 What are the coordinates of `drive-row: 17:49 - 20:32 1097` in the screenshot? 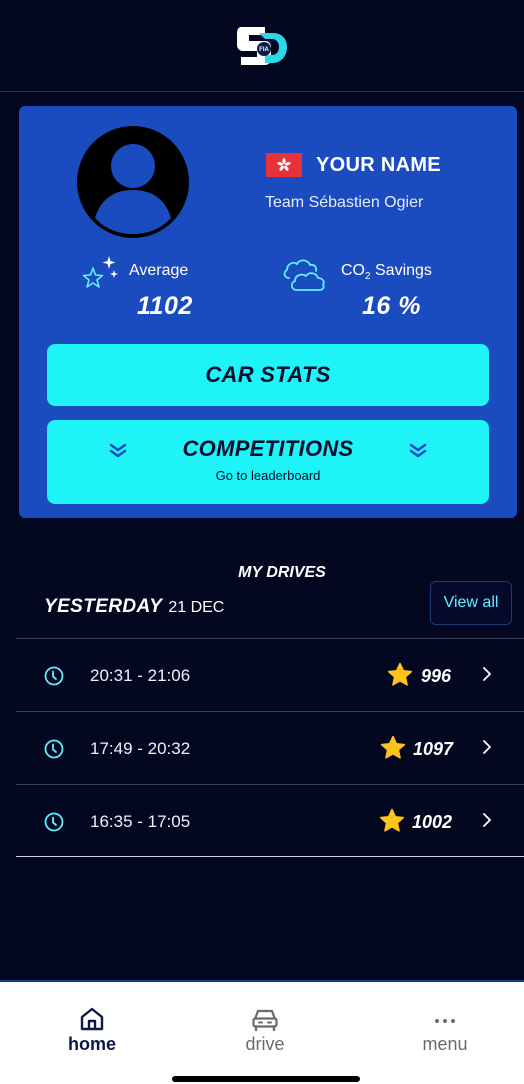 It's located at (270, 747).